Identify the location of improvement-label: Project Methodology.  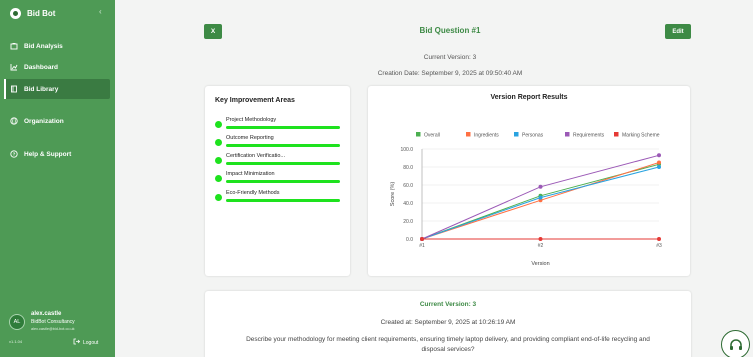
(251, 120).